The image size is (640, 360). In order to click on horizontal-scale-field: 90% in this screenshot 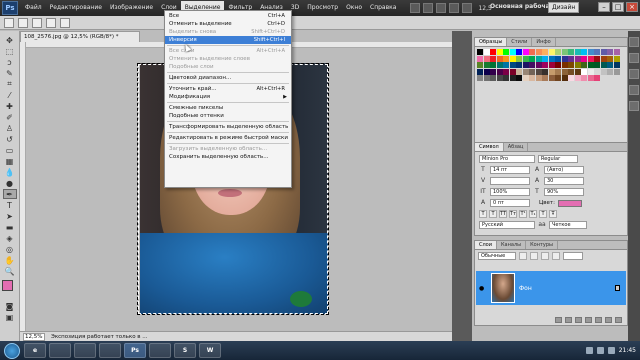, I will do `click(564, 192)`.